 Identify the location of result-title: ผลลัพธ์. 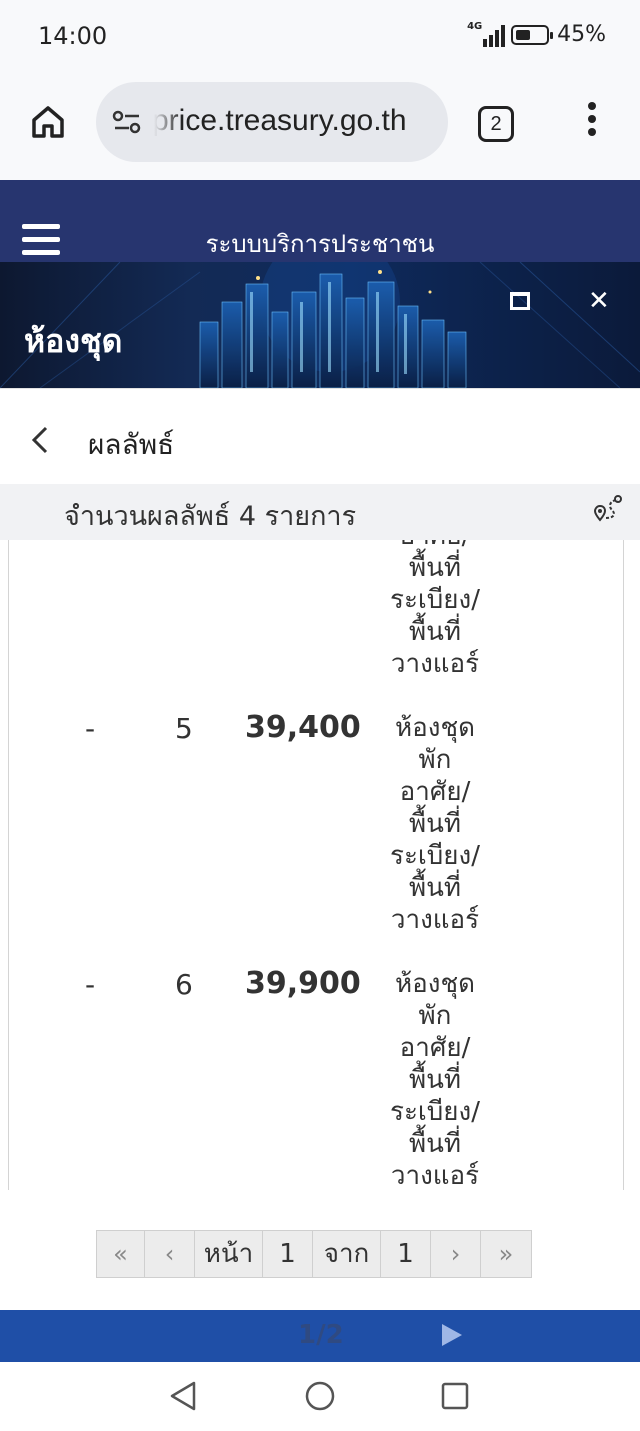
(131, 444).